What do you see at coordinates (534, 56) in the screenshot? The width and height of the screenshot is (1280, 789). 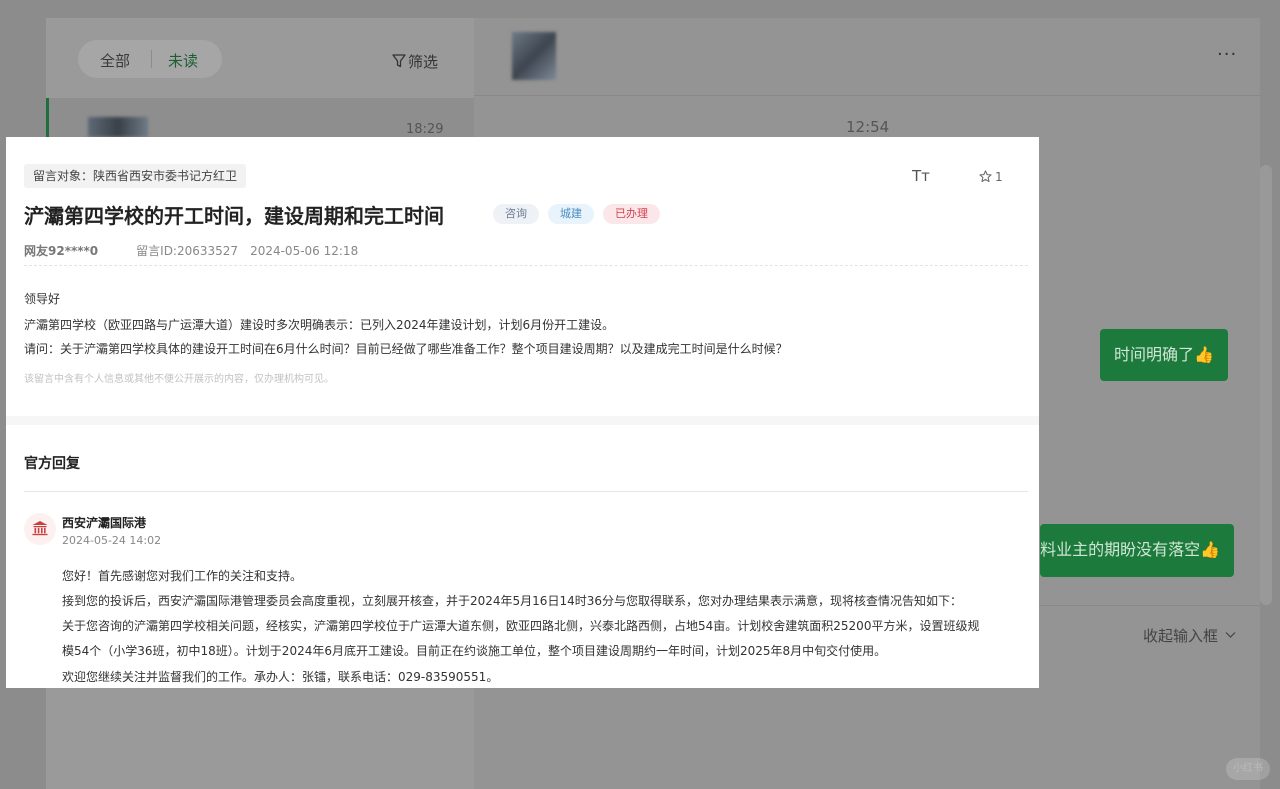 I see `contact-avatar` at bounding box center [534, 56].